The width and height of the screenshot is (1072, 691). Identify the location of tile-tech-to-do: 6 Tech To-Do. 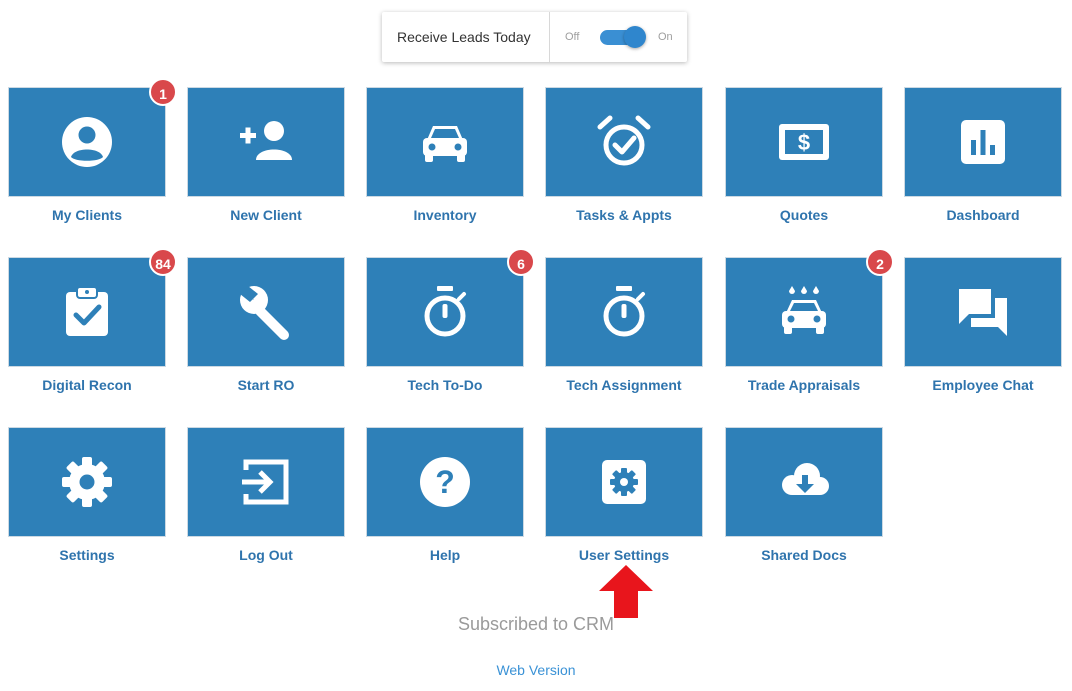
(450, 320).